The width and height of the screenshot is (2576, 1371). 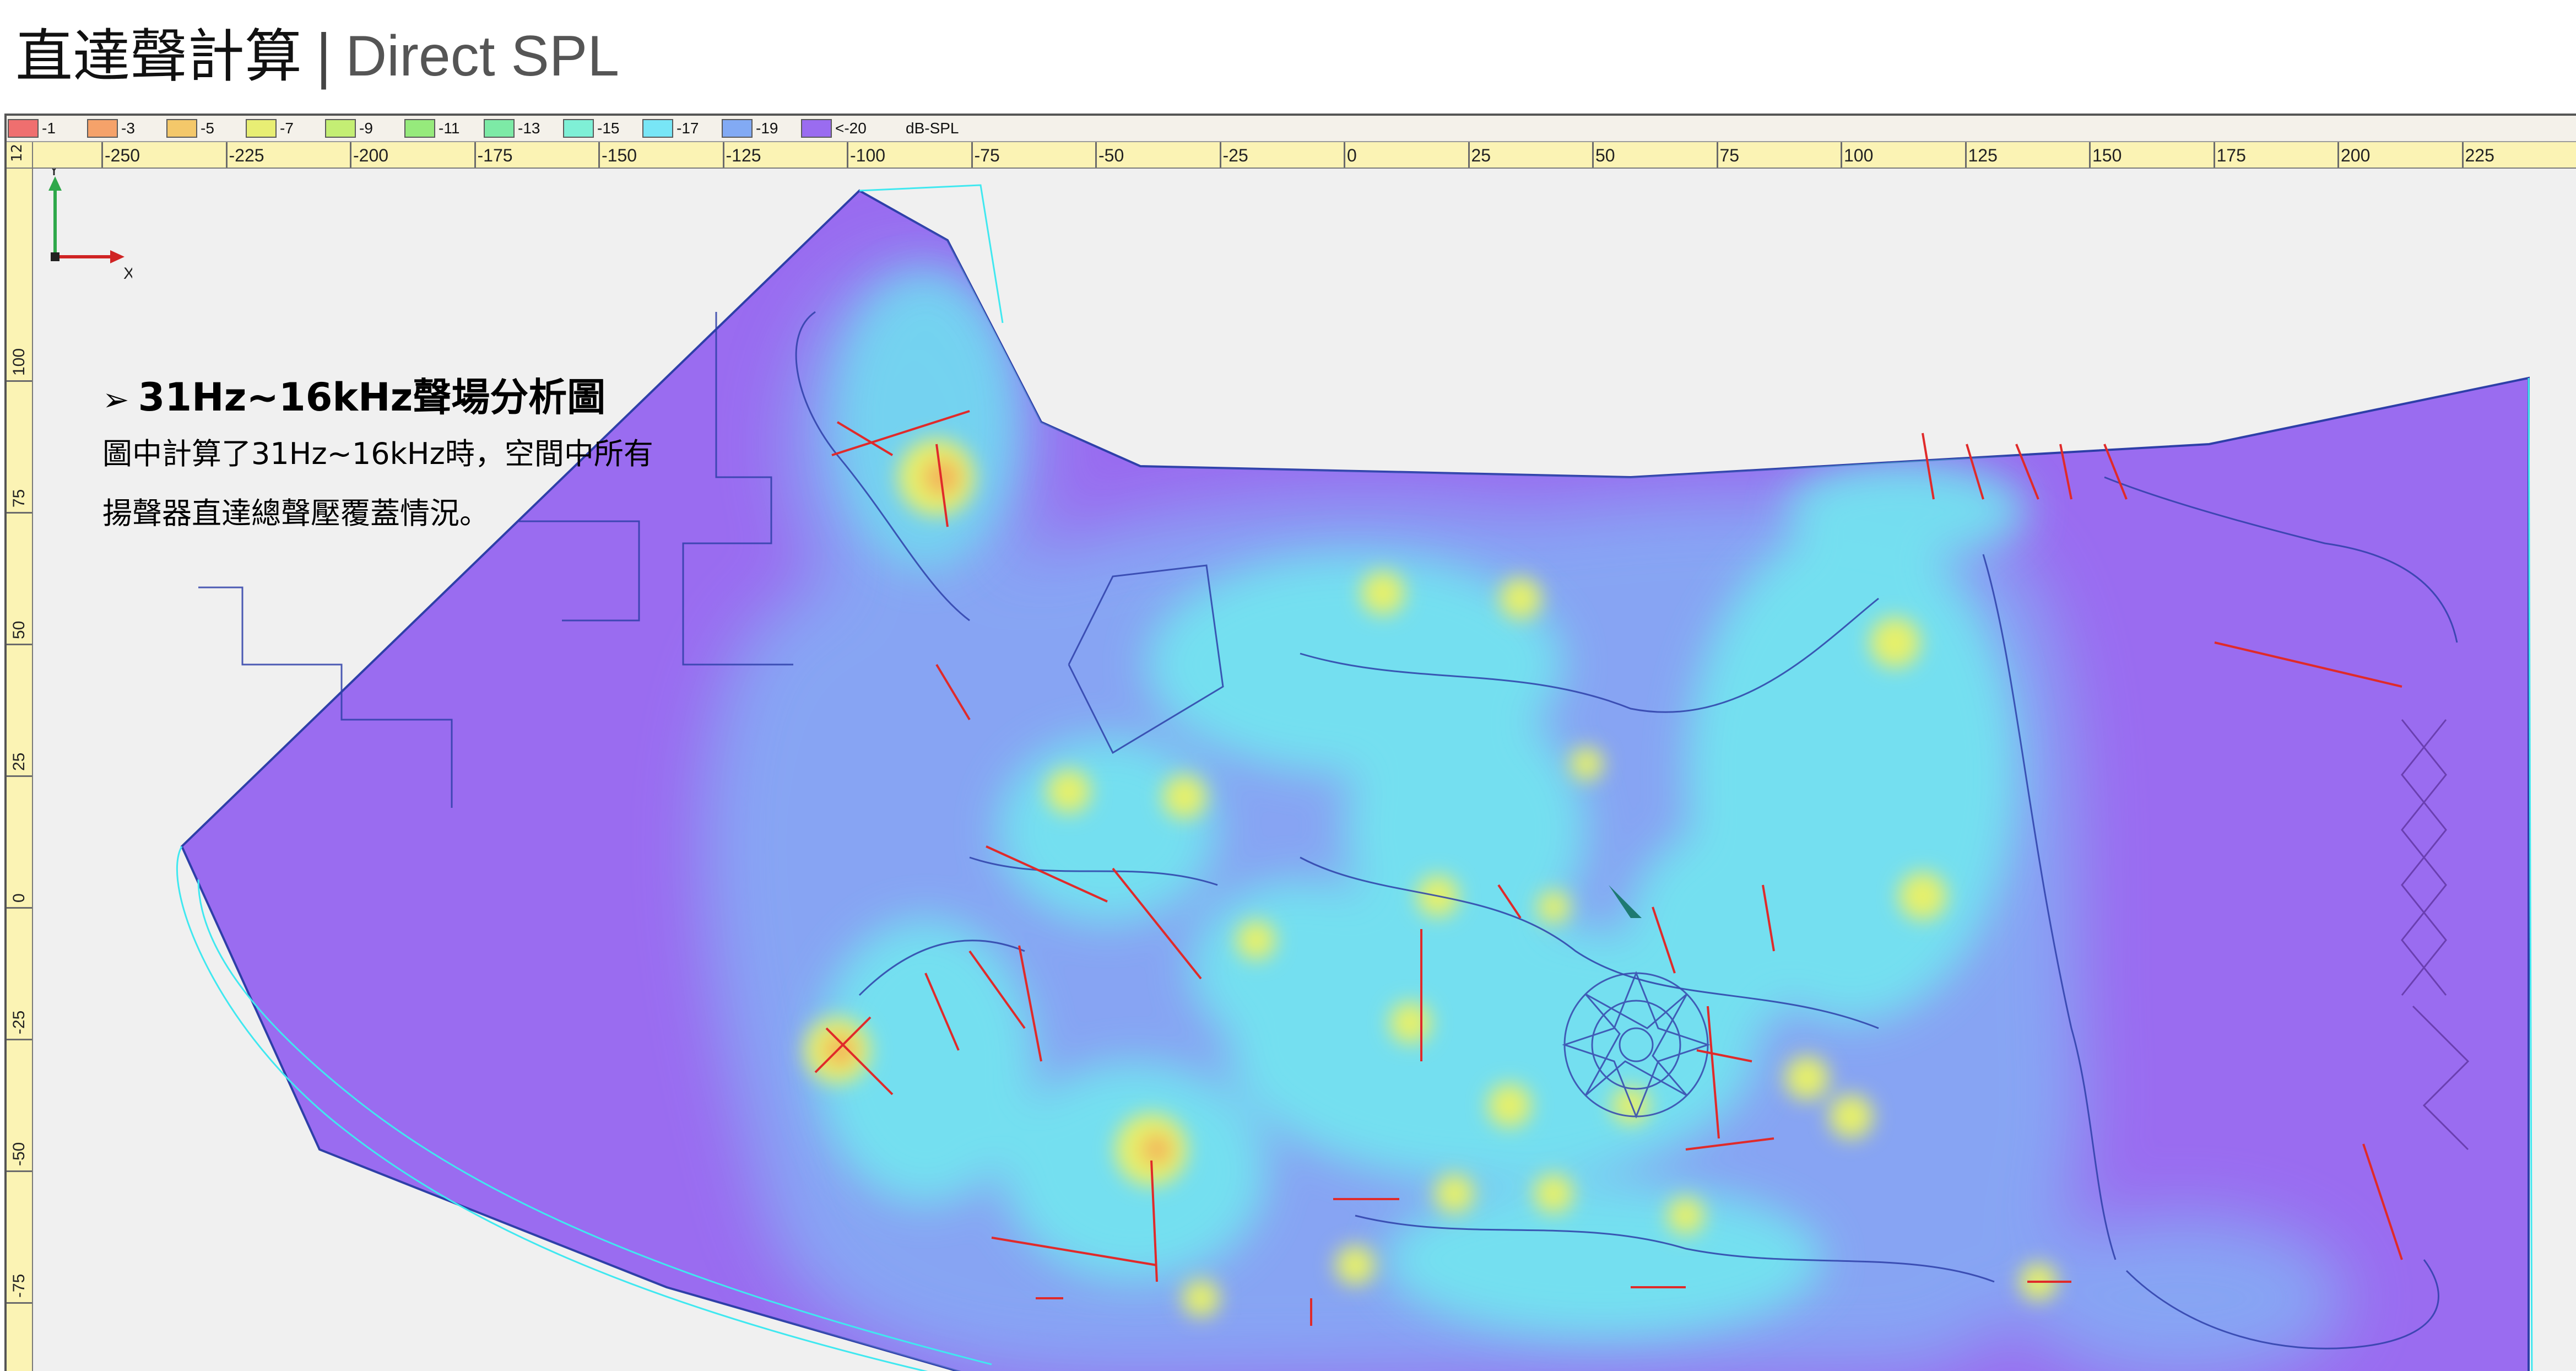 I want to click on ruler-tick-label: -225, so click(x=246, y=155).